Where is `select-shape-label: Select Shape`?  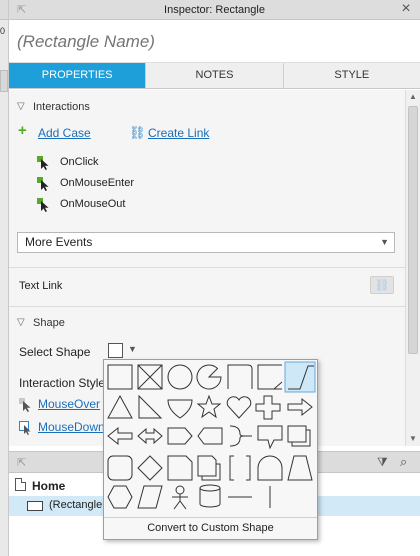
select-shape-label: Select Shape is located at coordinates (55, 352).